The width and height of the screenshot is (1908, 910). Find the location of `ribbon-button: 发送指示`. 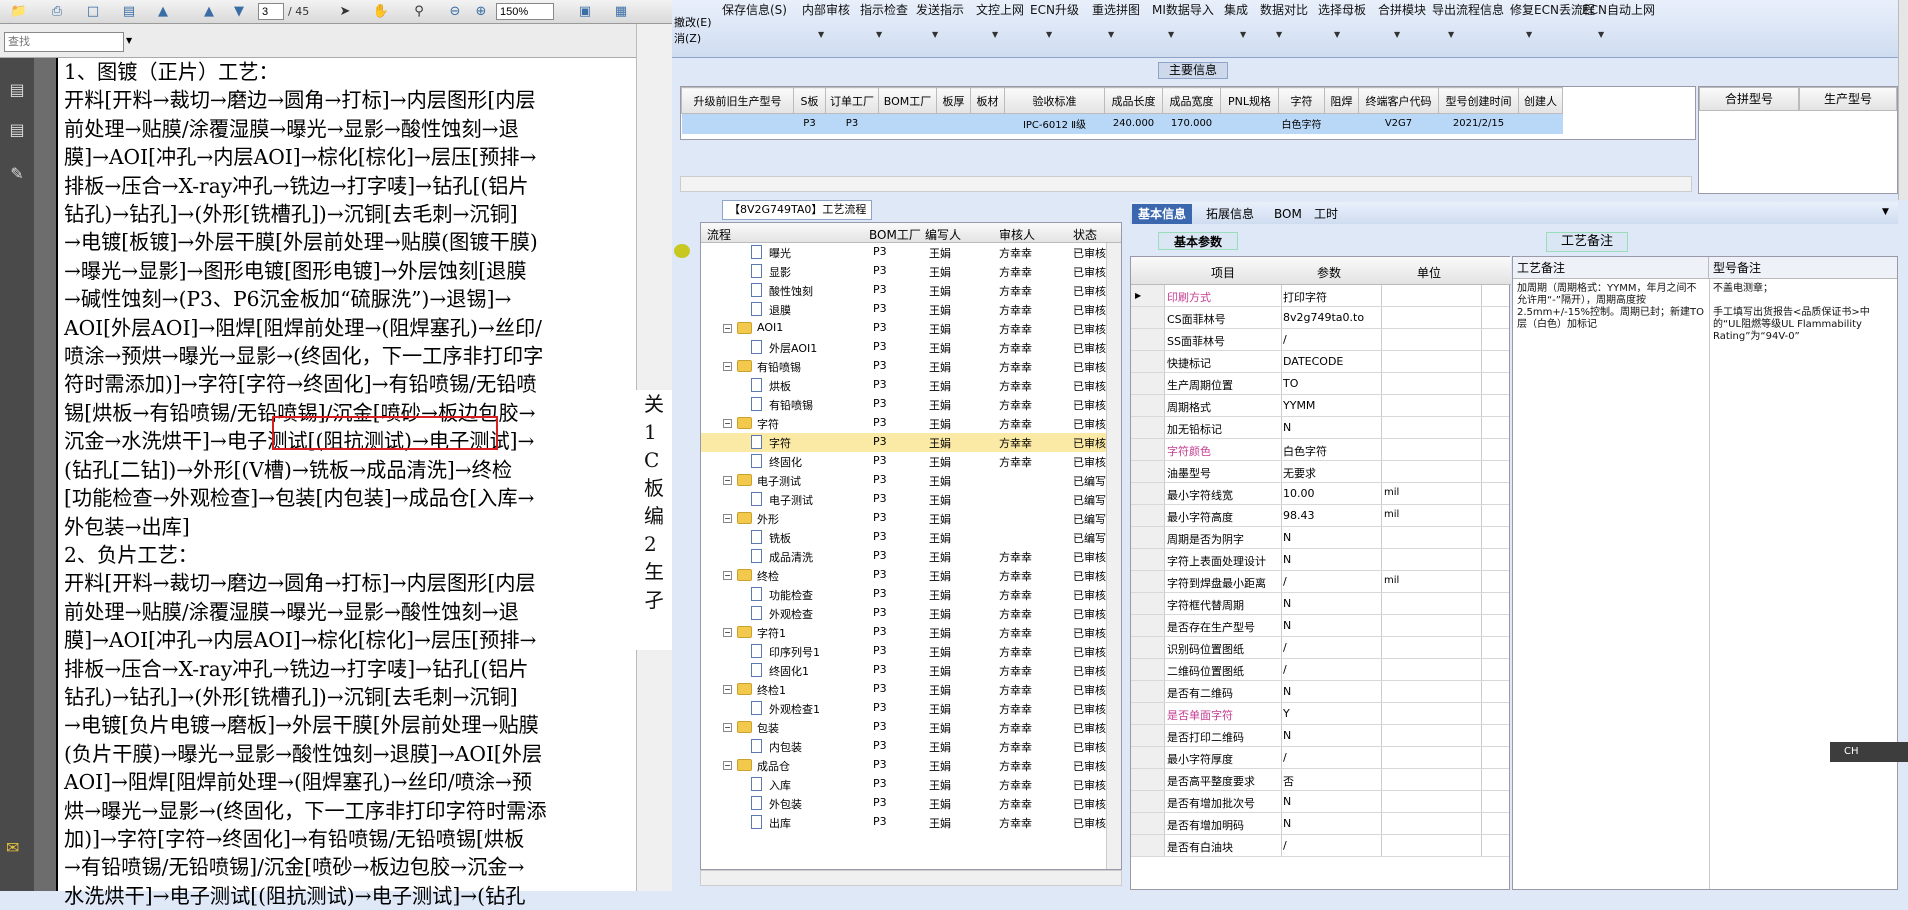

ribbon-button: 发送指示 is located at coordinates (940, 9).